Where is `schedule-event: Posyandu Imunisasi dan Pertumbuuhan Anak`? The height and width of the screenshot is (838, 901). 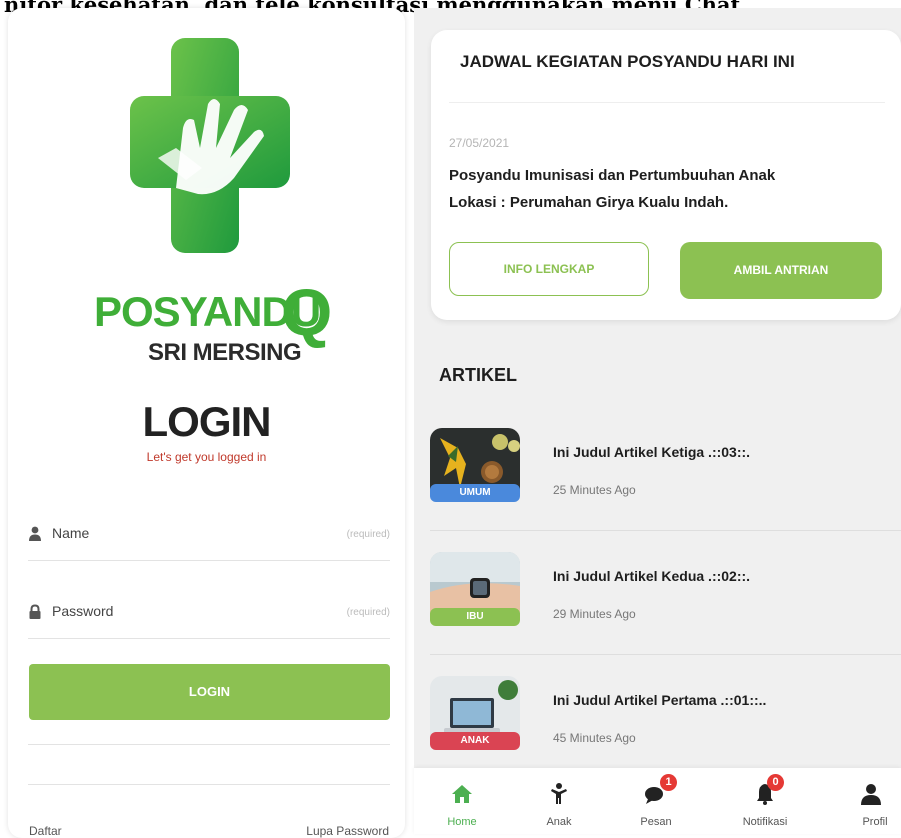 schedule-event: Posyandu Imunisasi dan Pertumbuuhan Anak is located at coordinates (612, 175).